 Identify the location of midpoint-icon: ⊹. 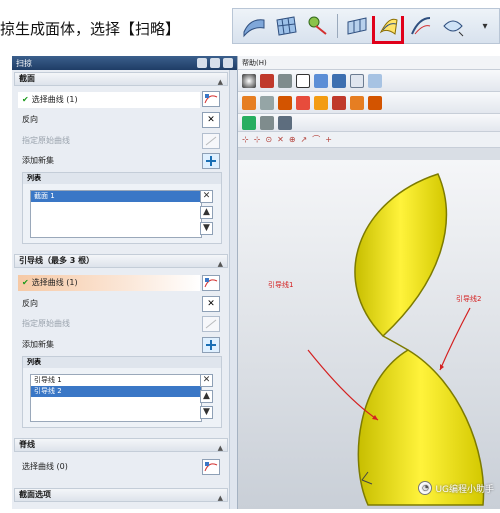
(257, 139).